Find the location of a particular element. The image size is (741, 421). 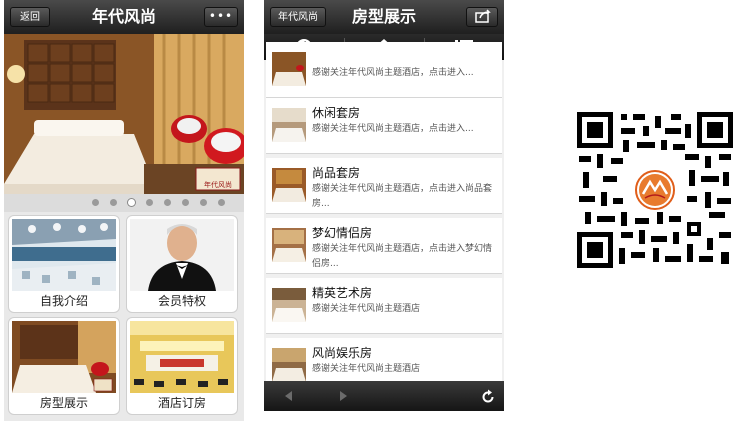

hotel-logo-icon is located at coordinates (655, 190).